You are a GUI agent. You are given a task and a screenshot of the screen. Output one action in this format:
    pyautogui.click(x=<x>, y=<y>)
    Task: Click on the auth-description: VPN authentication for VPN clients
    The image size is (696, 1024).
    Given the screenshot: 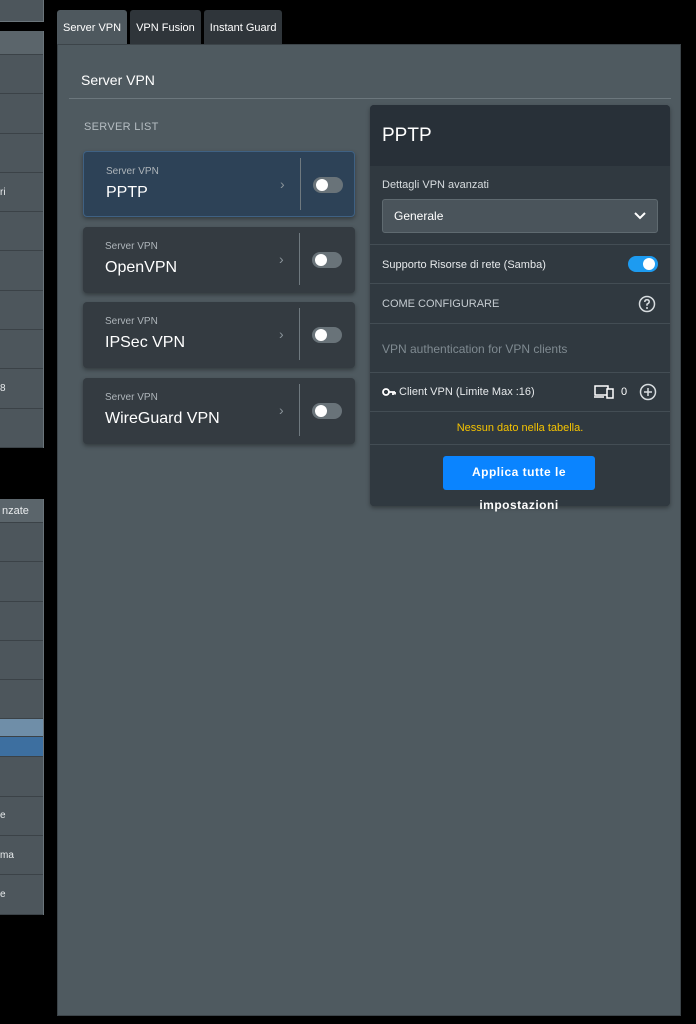 What is the action you would take?
    pyautogui.click(x=475, y=349)
    